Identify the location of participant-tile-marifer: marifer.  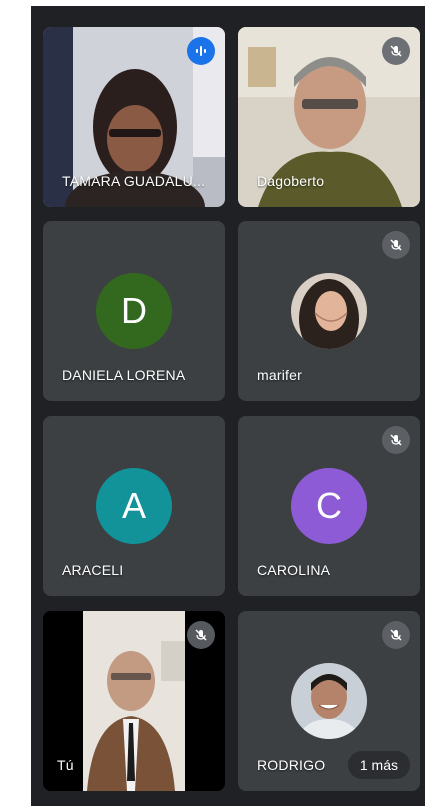
(329, 311).